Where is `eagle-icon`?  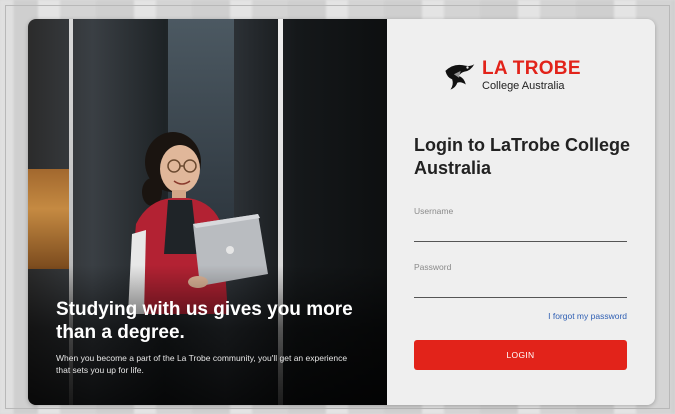 eagle-icon is located at coordinates (460, 77).